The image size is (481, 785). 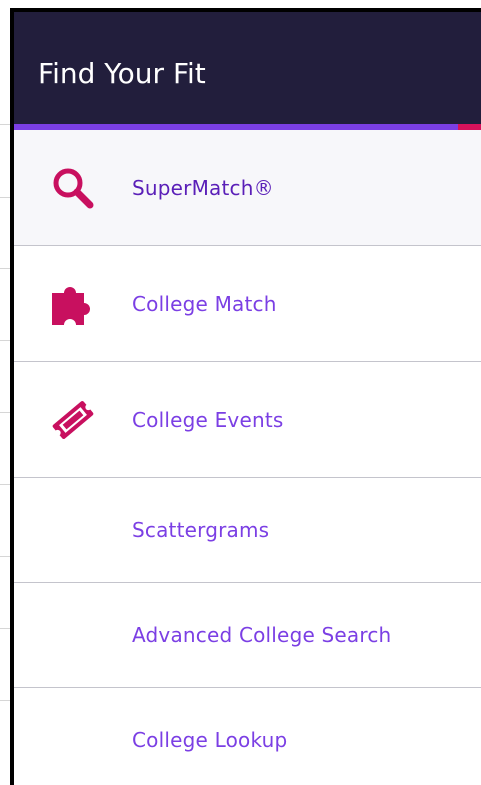 What do you see at coordinates (201, 530) in the screenshot?
I see `menu-item-label: Scattergrams` at bounding box center [201, 530].